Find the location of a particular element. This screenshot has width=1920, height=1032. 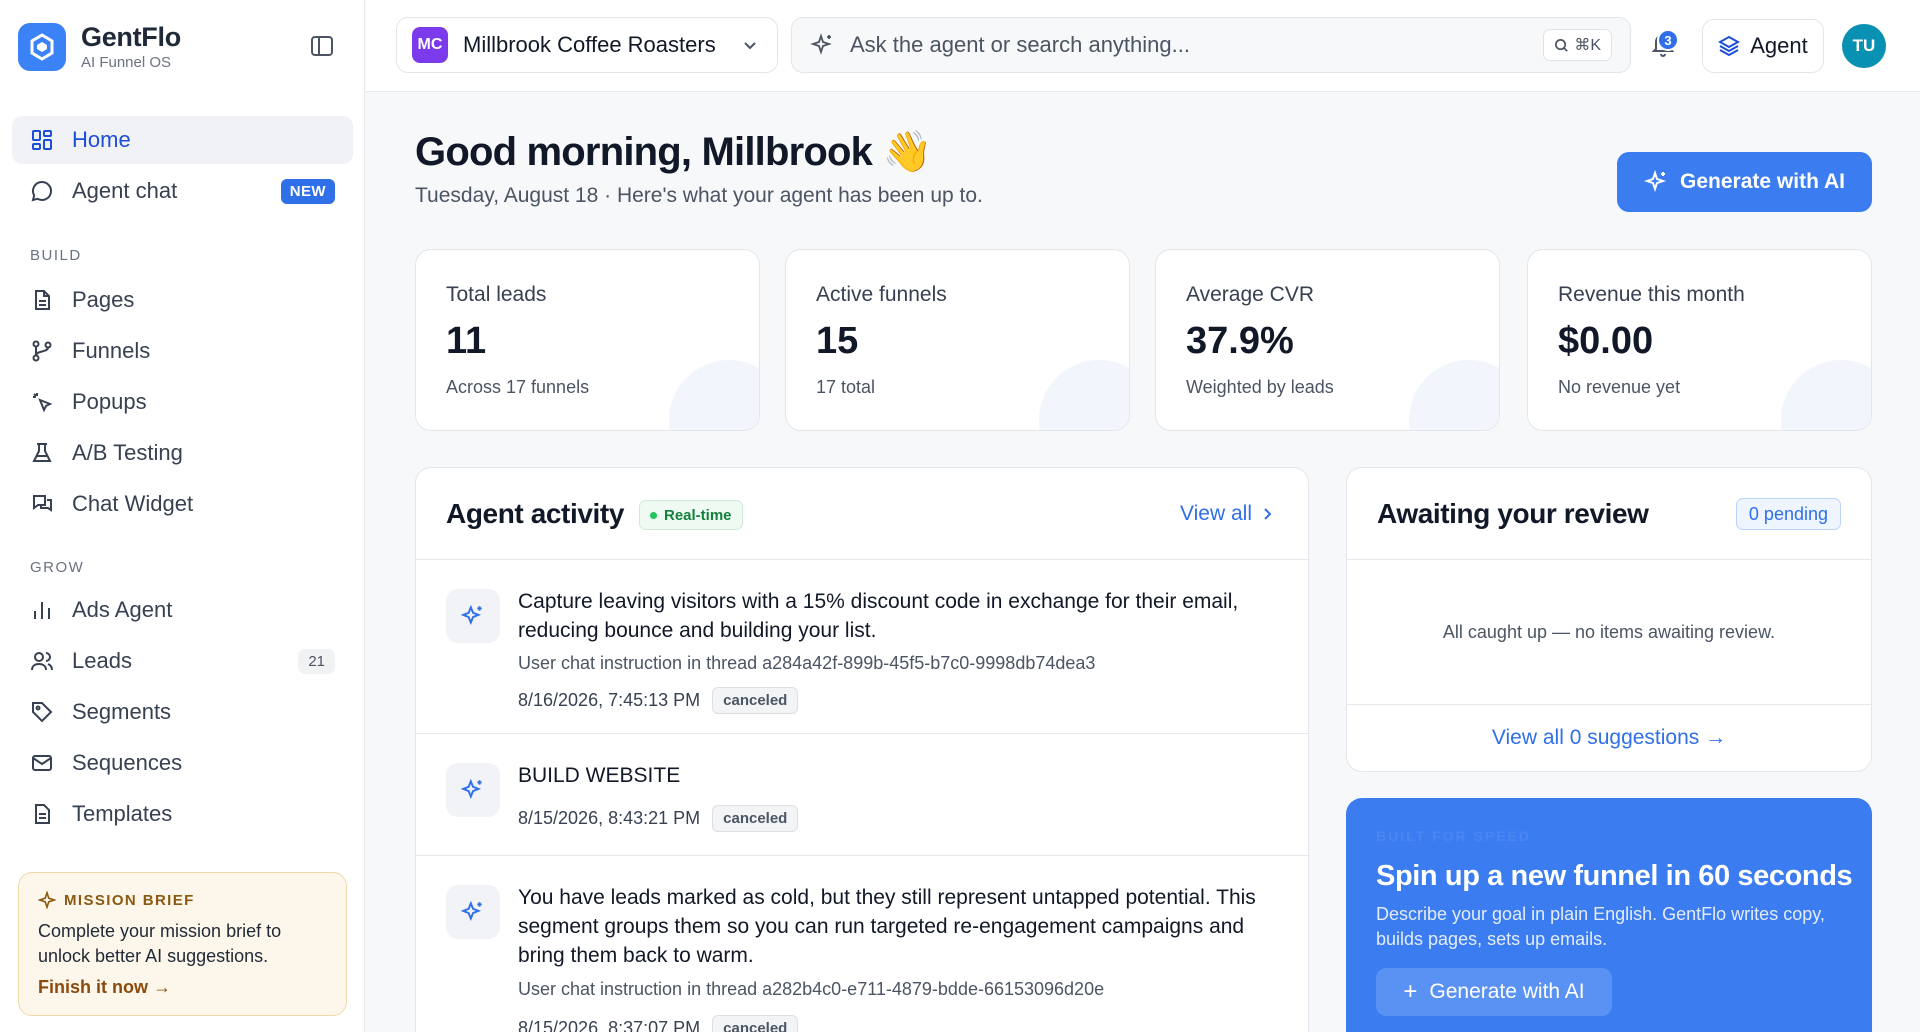

awaiting-review-title: Awaiting your review is located at coordinates (1513, 513).